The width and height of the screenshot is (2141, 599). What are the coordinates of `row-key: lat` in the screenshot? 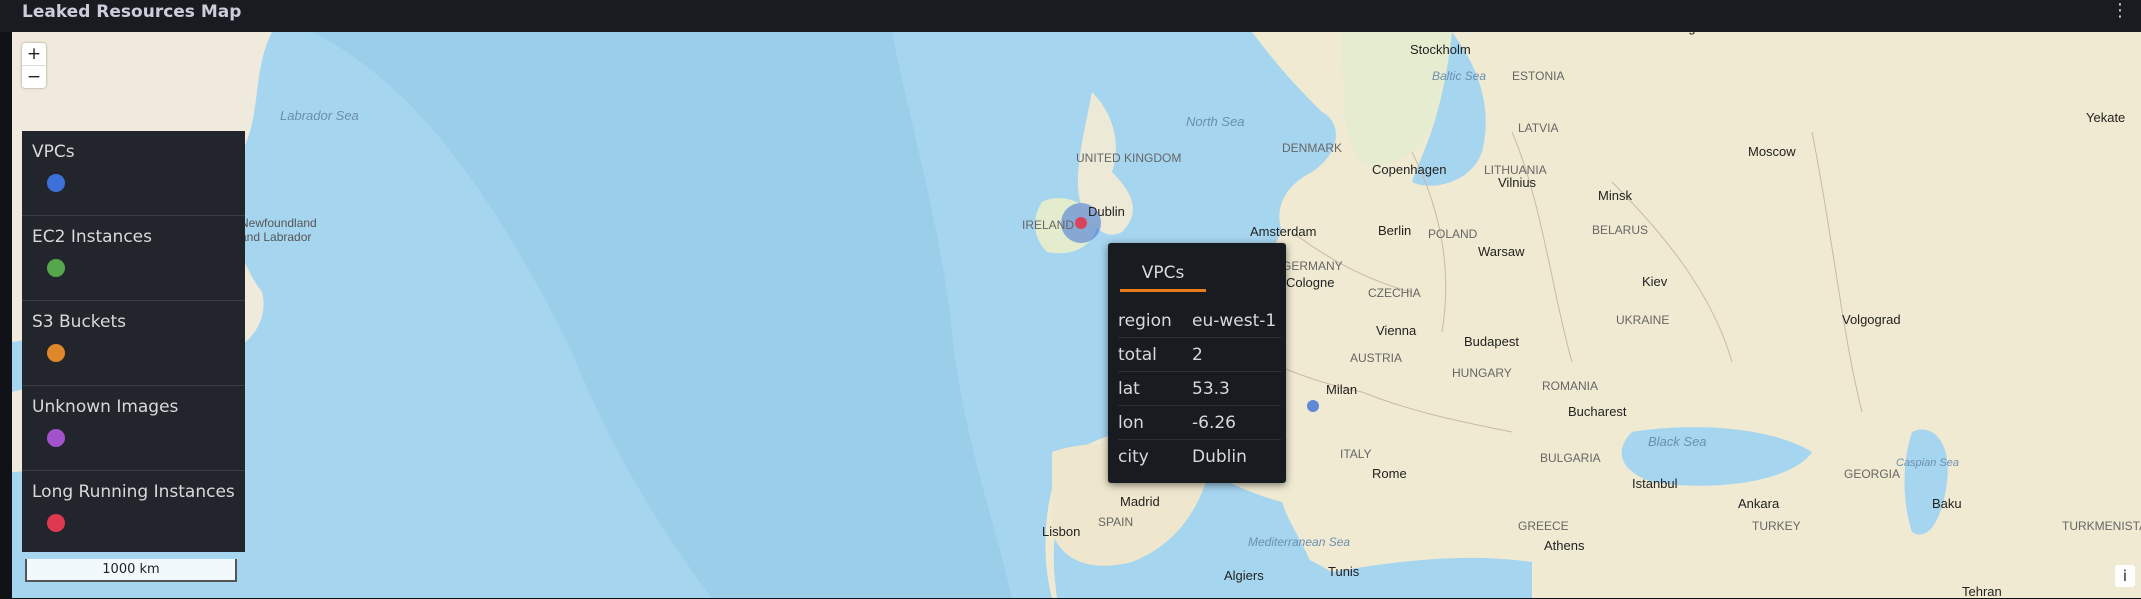 It's located at (1155, 388).